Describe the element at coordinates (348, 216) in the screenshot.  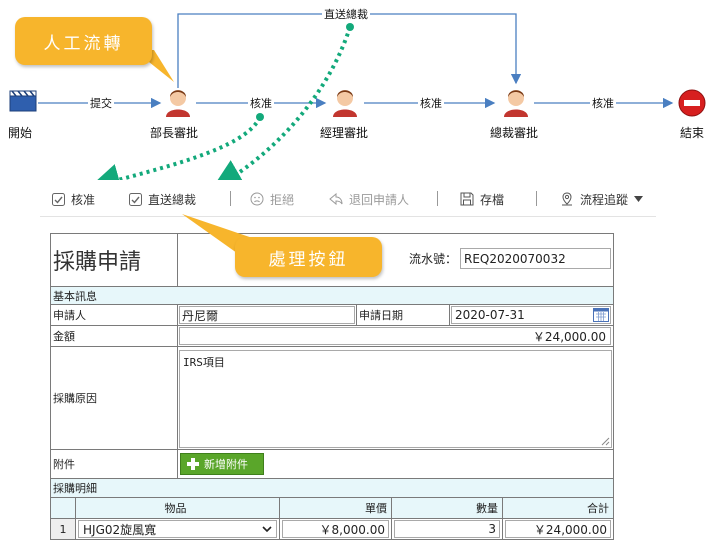
I see `toolbar-underline` at that location.